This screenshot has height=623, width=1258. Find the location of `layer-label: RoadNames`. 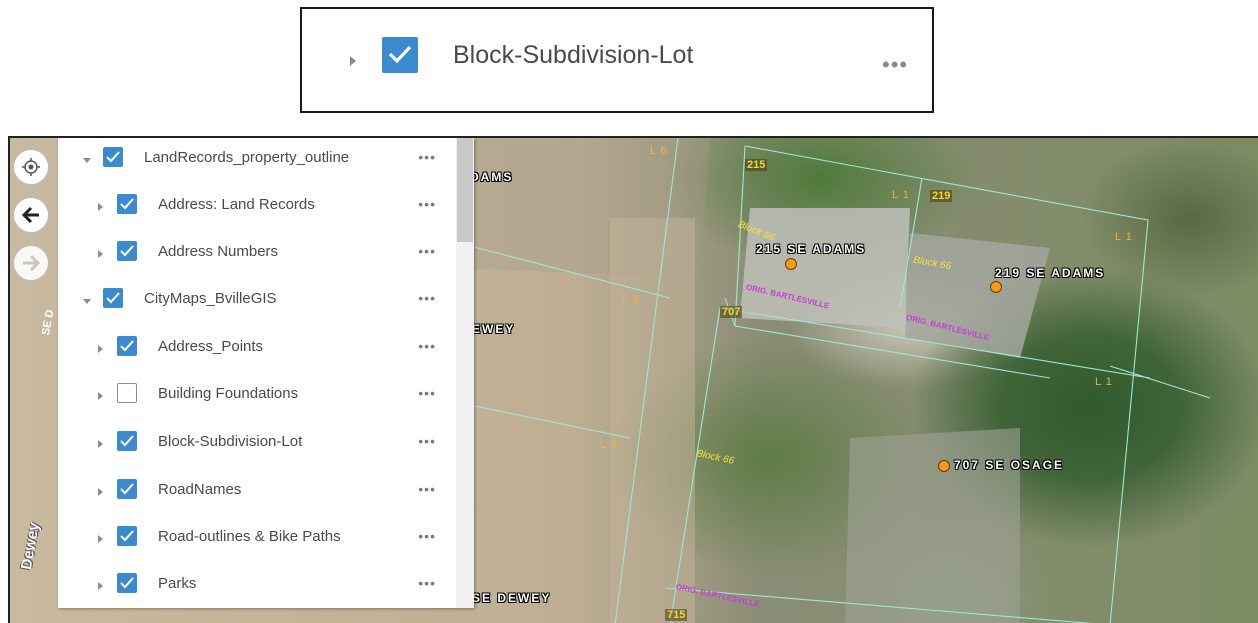

layer-label: RoadNames is located at coordinates (200, 489).